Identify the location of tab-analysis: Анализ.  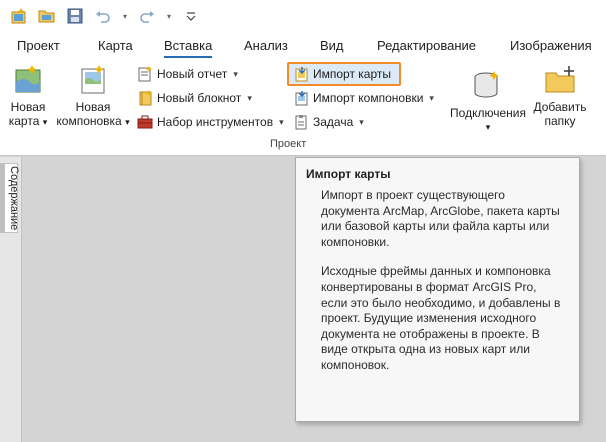
(266, 45).